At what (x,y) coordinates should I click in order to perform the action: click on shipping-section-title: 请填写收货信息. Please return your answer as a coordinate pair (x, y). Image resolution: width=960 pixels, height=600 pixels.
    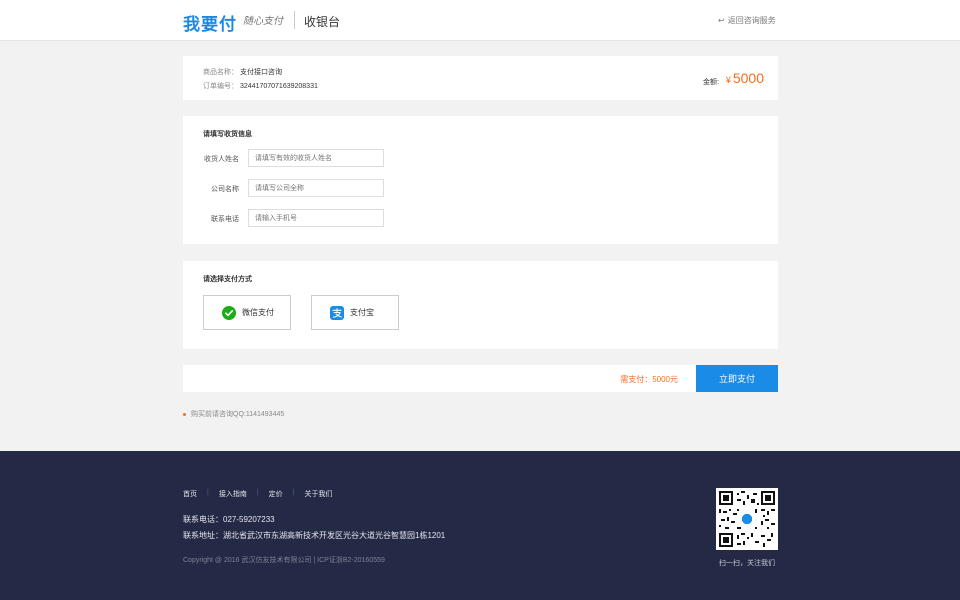
    Looking at the image, I should click on (227, 134).